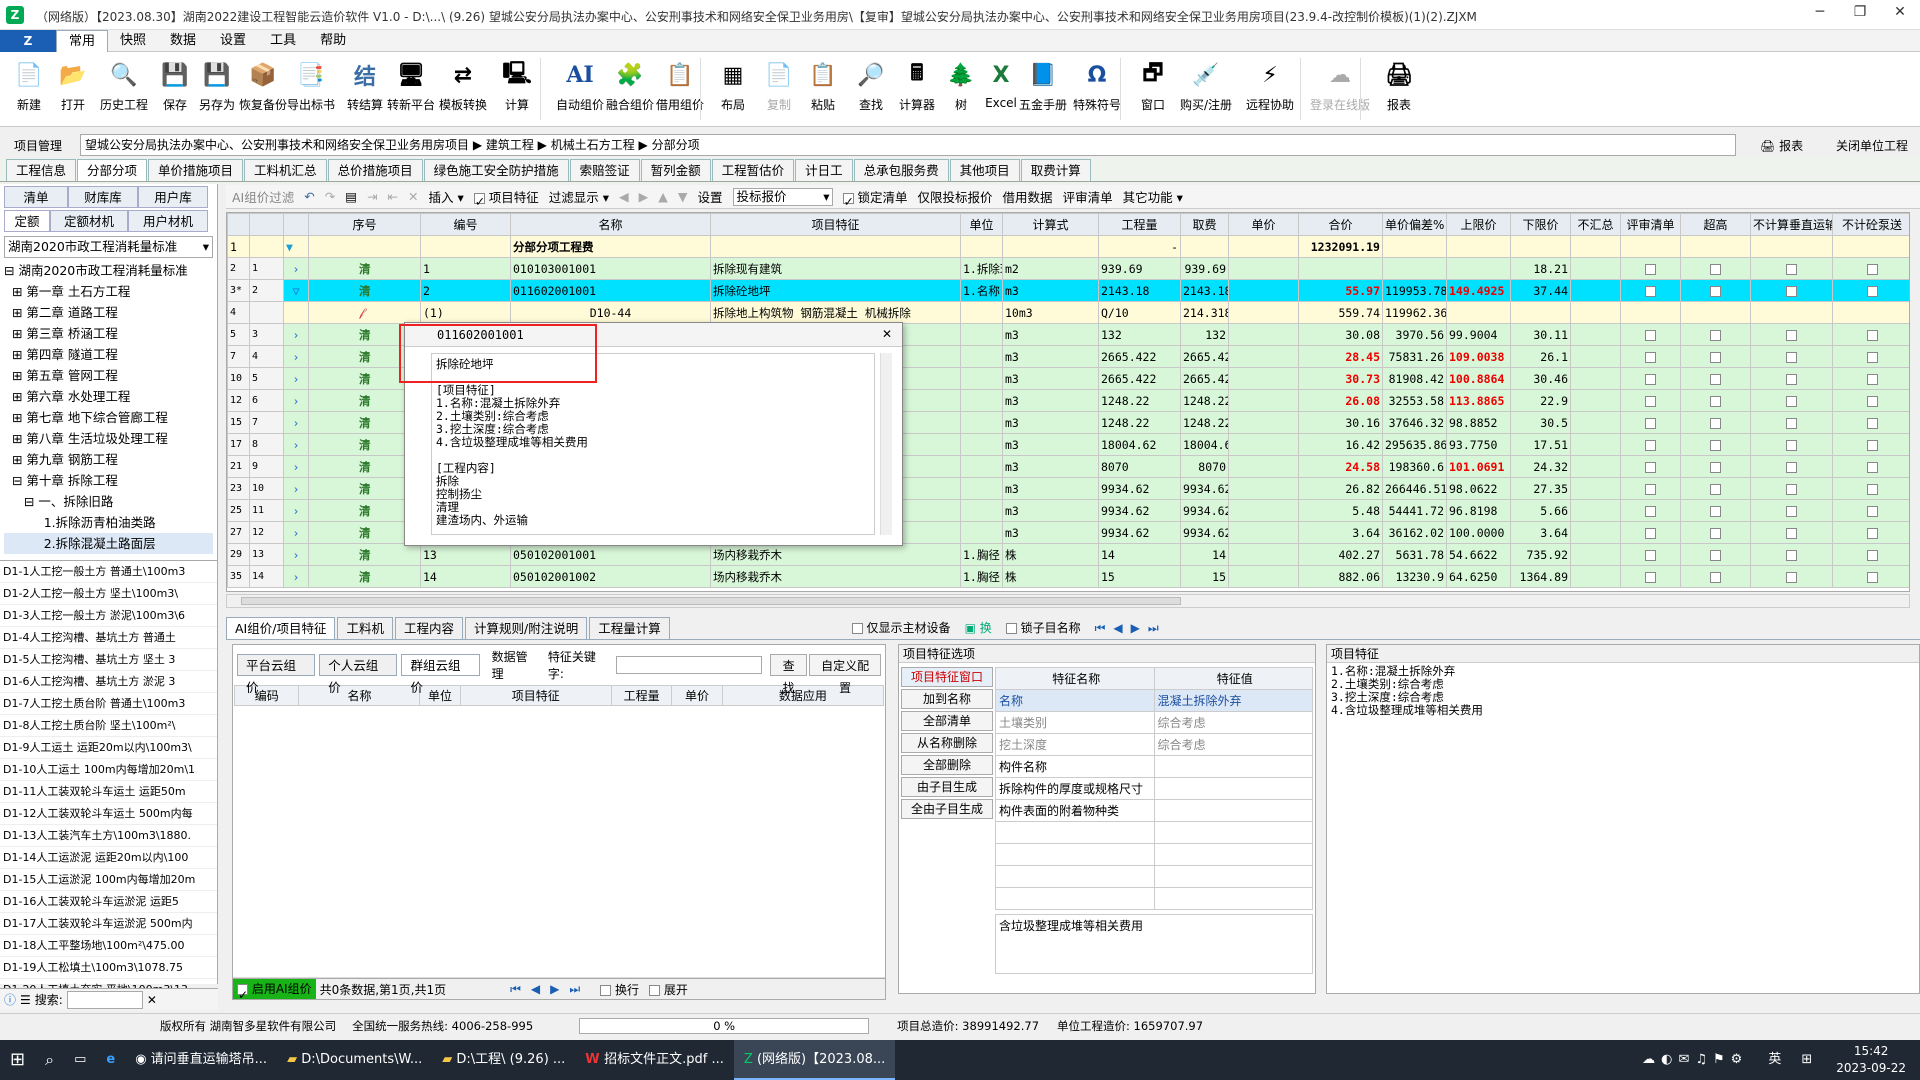 The height and width of the screenshot is (1080, 1920). What do you see at coordinates (835, 576) in the screenshot?
I see `cell: 场内移栽乔木` at bounding box center [835, 576].